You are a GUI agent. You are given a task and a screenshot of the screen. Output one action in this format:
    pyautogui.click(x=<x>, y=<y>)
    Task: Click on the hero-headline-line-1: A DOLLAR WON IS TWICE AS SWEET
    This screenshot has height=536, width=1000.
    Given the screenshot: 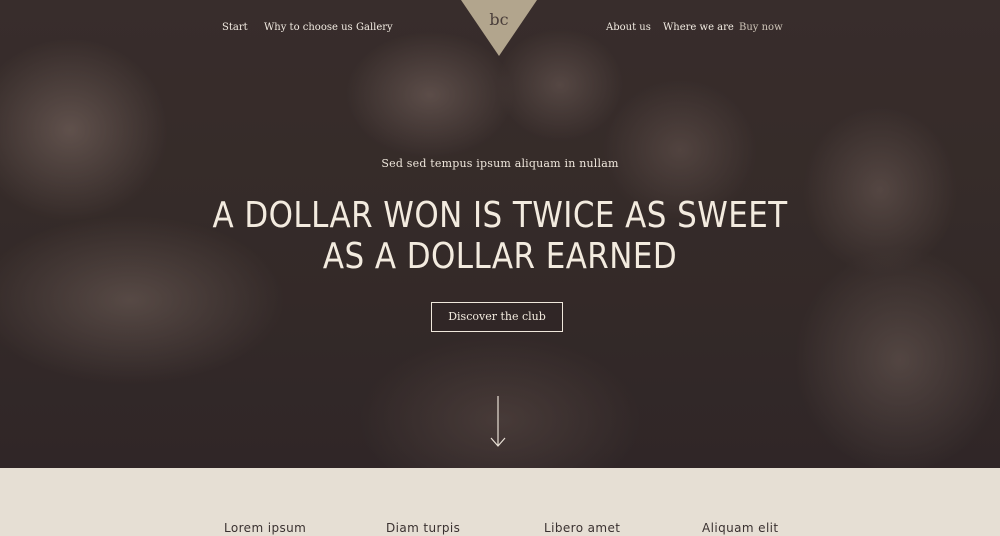 What is the action you would take?
    pyautogui.click(x=500, y=215)
    